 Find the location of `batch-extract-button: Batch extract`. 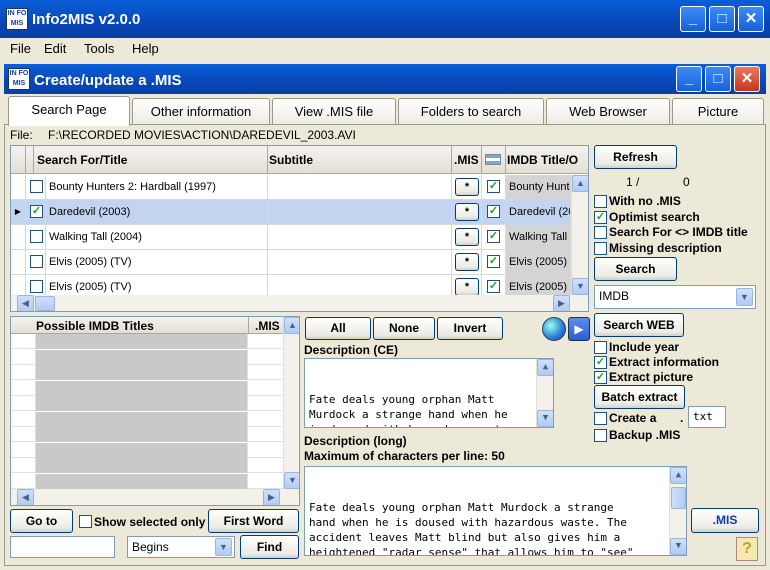

batch-extract-button: Batch extract is located at coordinates (639, 397).